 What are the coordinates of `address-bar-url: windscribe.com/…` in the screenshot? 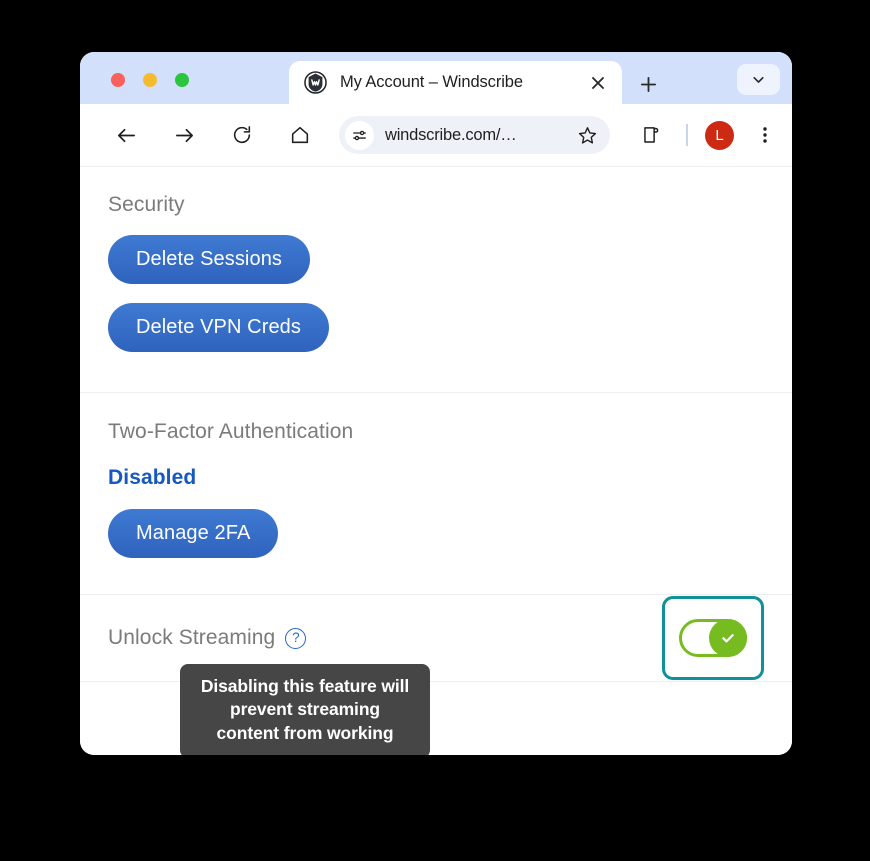 It's located at (451, 134).